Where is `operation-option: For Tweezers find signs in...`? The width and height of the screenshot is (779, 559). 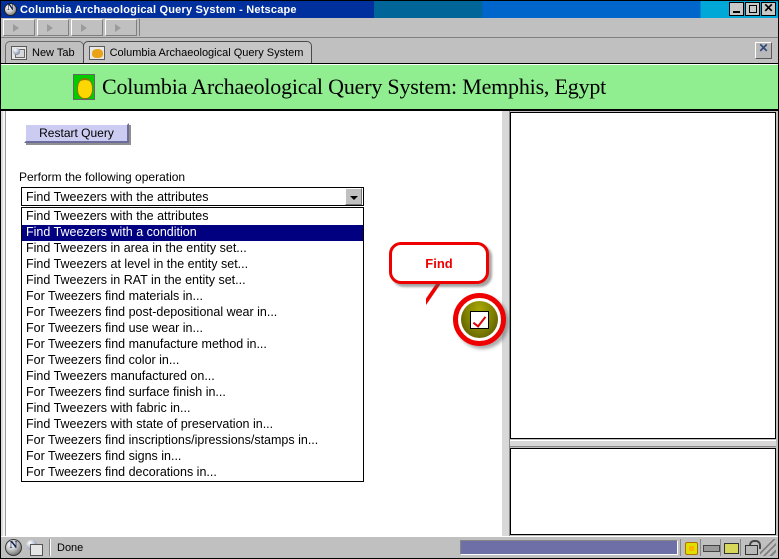 operation-option: For Tweezers find signs in... is located at coordinates (192, 457).